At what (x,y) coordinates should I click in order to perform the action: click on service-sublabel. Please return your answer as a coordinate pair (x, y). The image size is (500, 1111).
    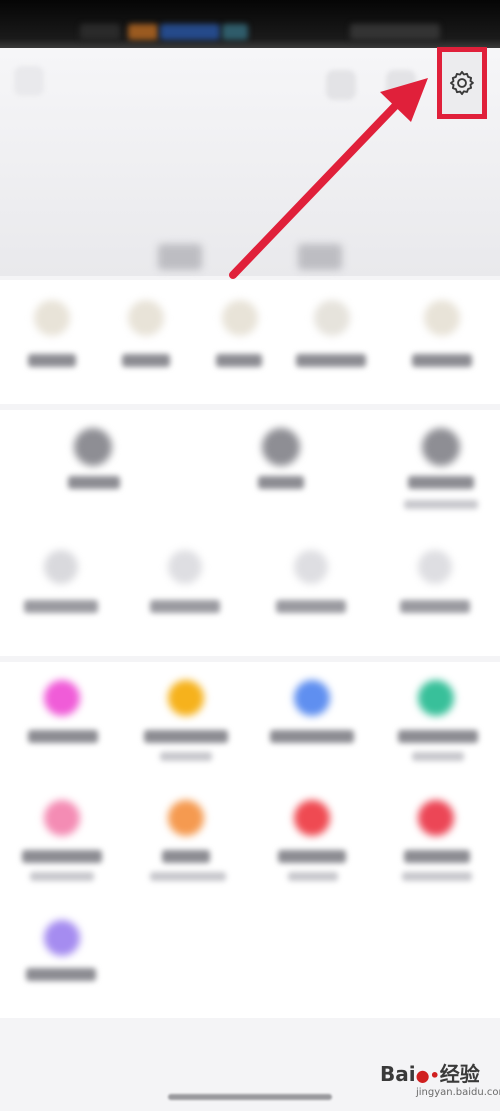
    Looking at the image, I should click on (441, 504).